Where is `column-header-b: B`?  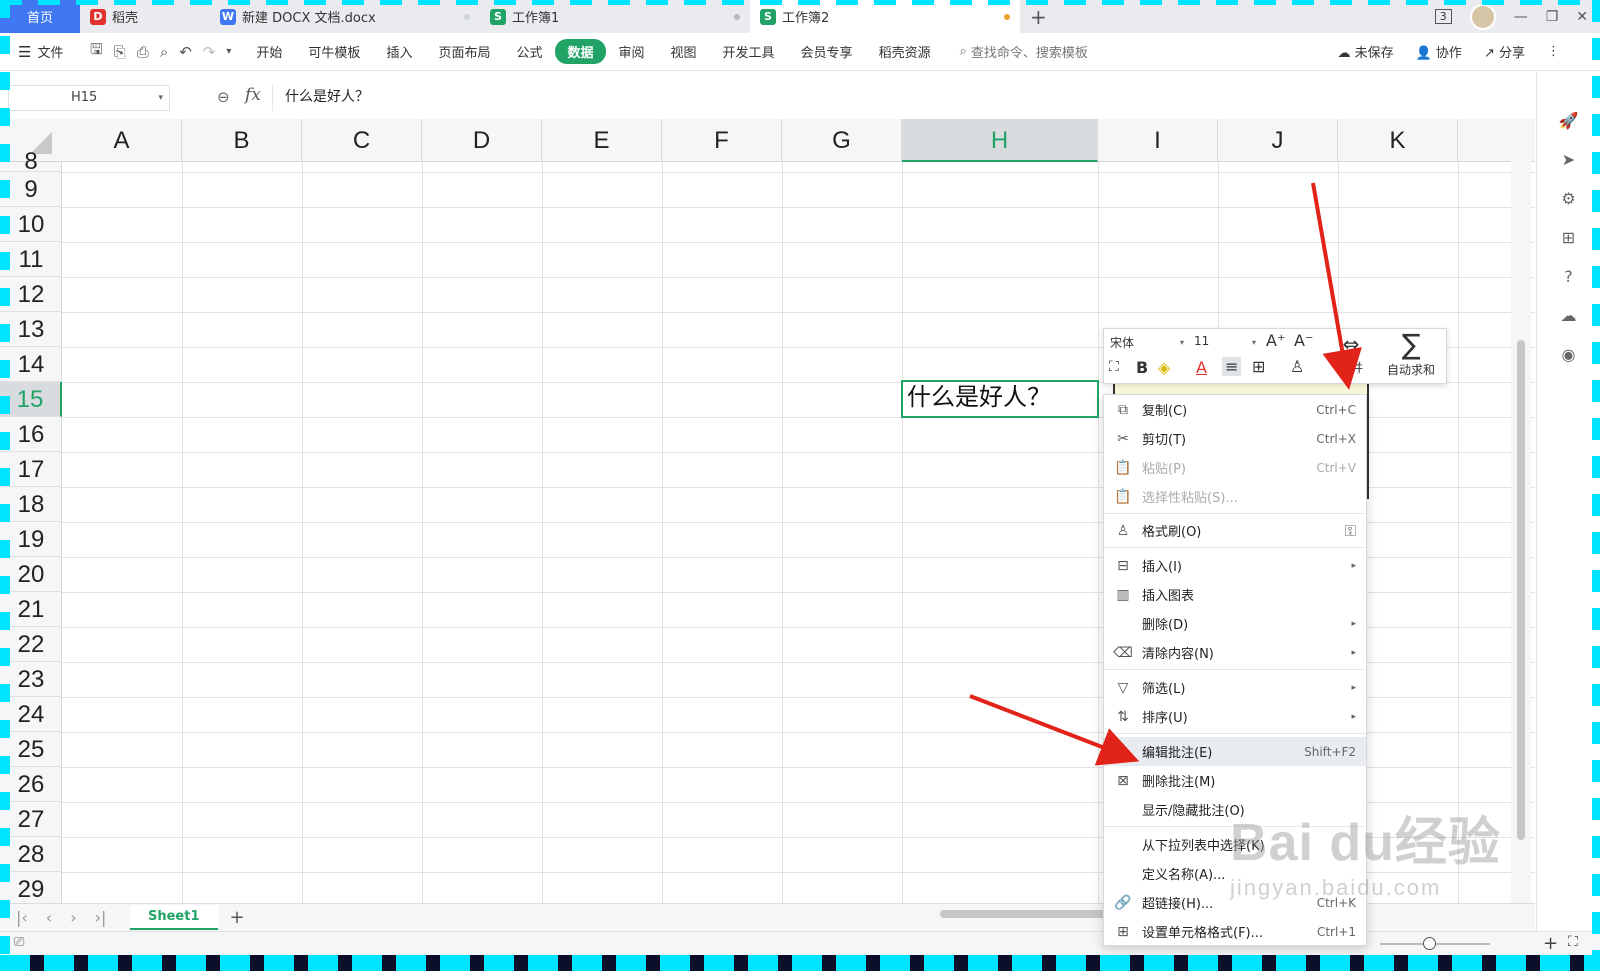 column-header-b: B is located at coordinates (242, 140).